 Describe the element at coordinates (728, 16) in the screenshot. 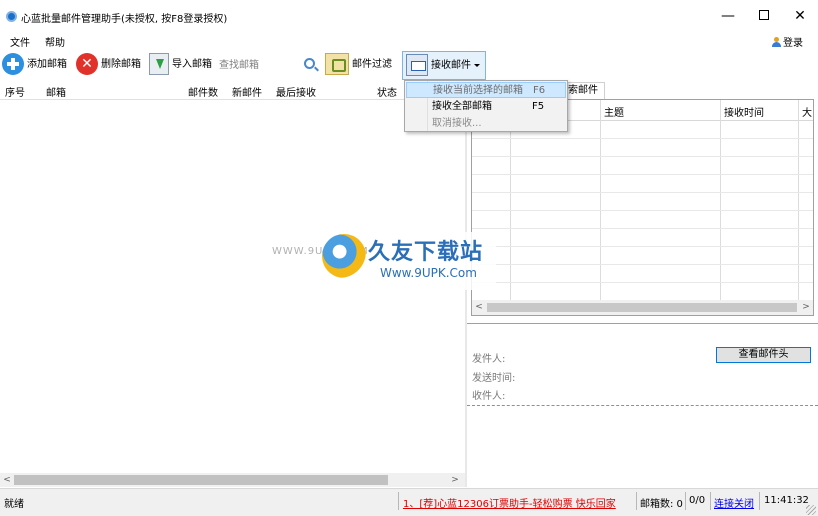

I see `minimize-button: —` at that location.